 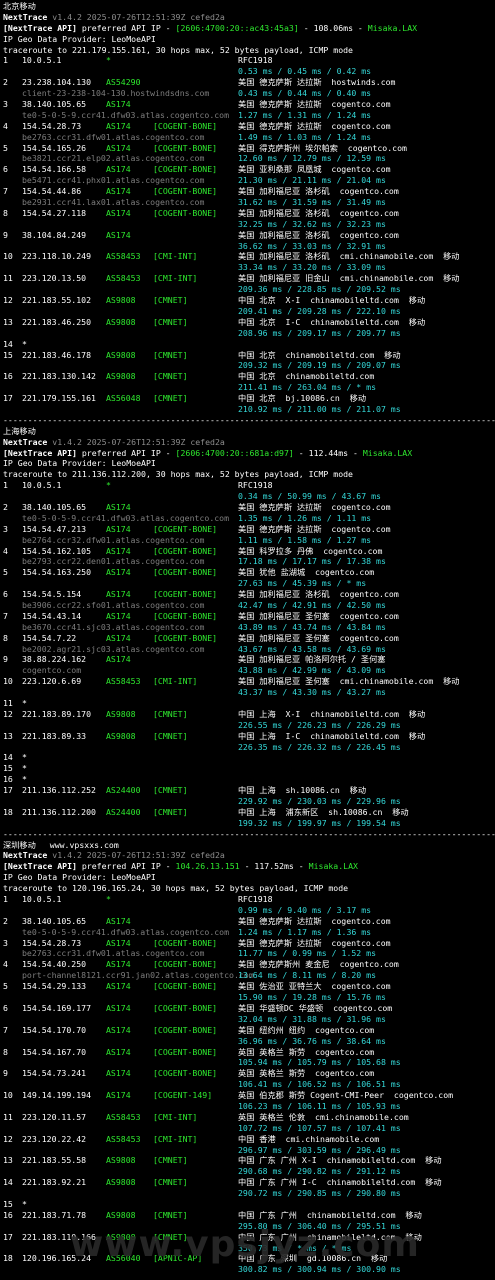 What do you see at coordinates (5, 942) in the screenshot?
I see `hop-number: 3` at bounding box center [5, 942].